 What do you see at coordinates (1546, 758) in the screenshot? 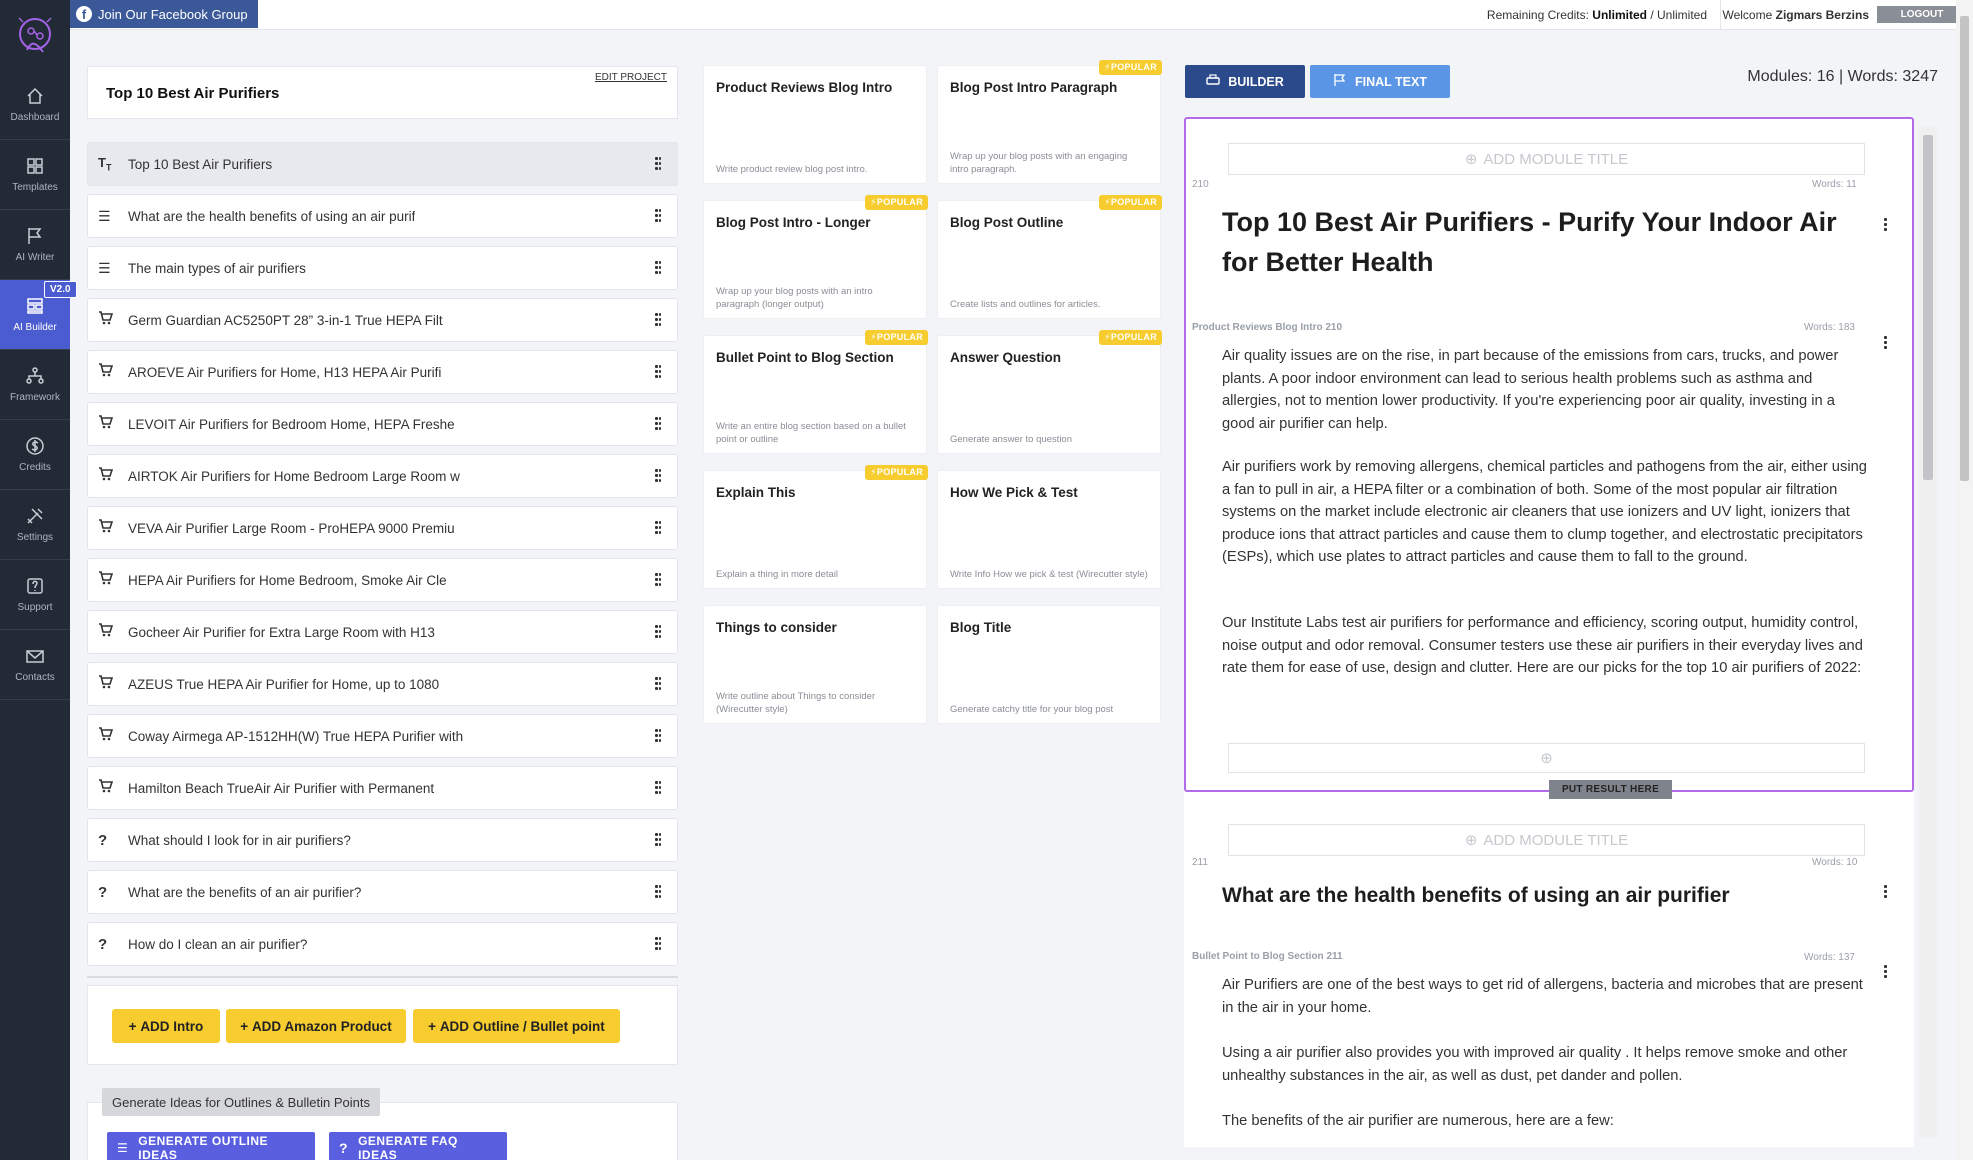
I see `add-below-button: ⊕` at bounding box center [1546, 758].